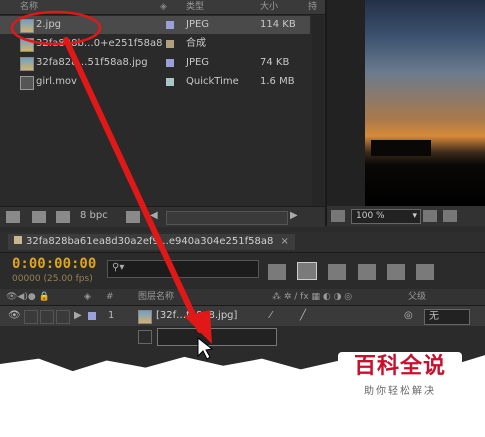 Image resolution: width=485 pixels, height=437 pixels. What do you see at coordinates (56, 28) in the screenshot?
I see `highlight-circle` at bounding box center [56, 28].